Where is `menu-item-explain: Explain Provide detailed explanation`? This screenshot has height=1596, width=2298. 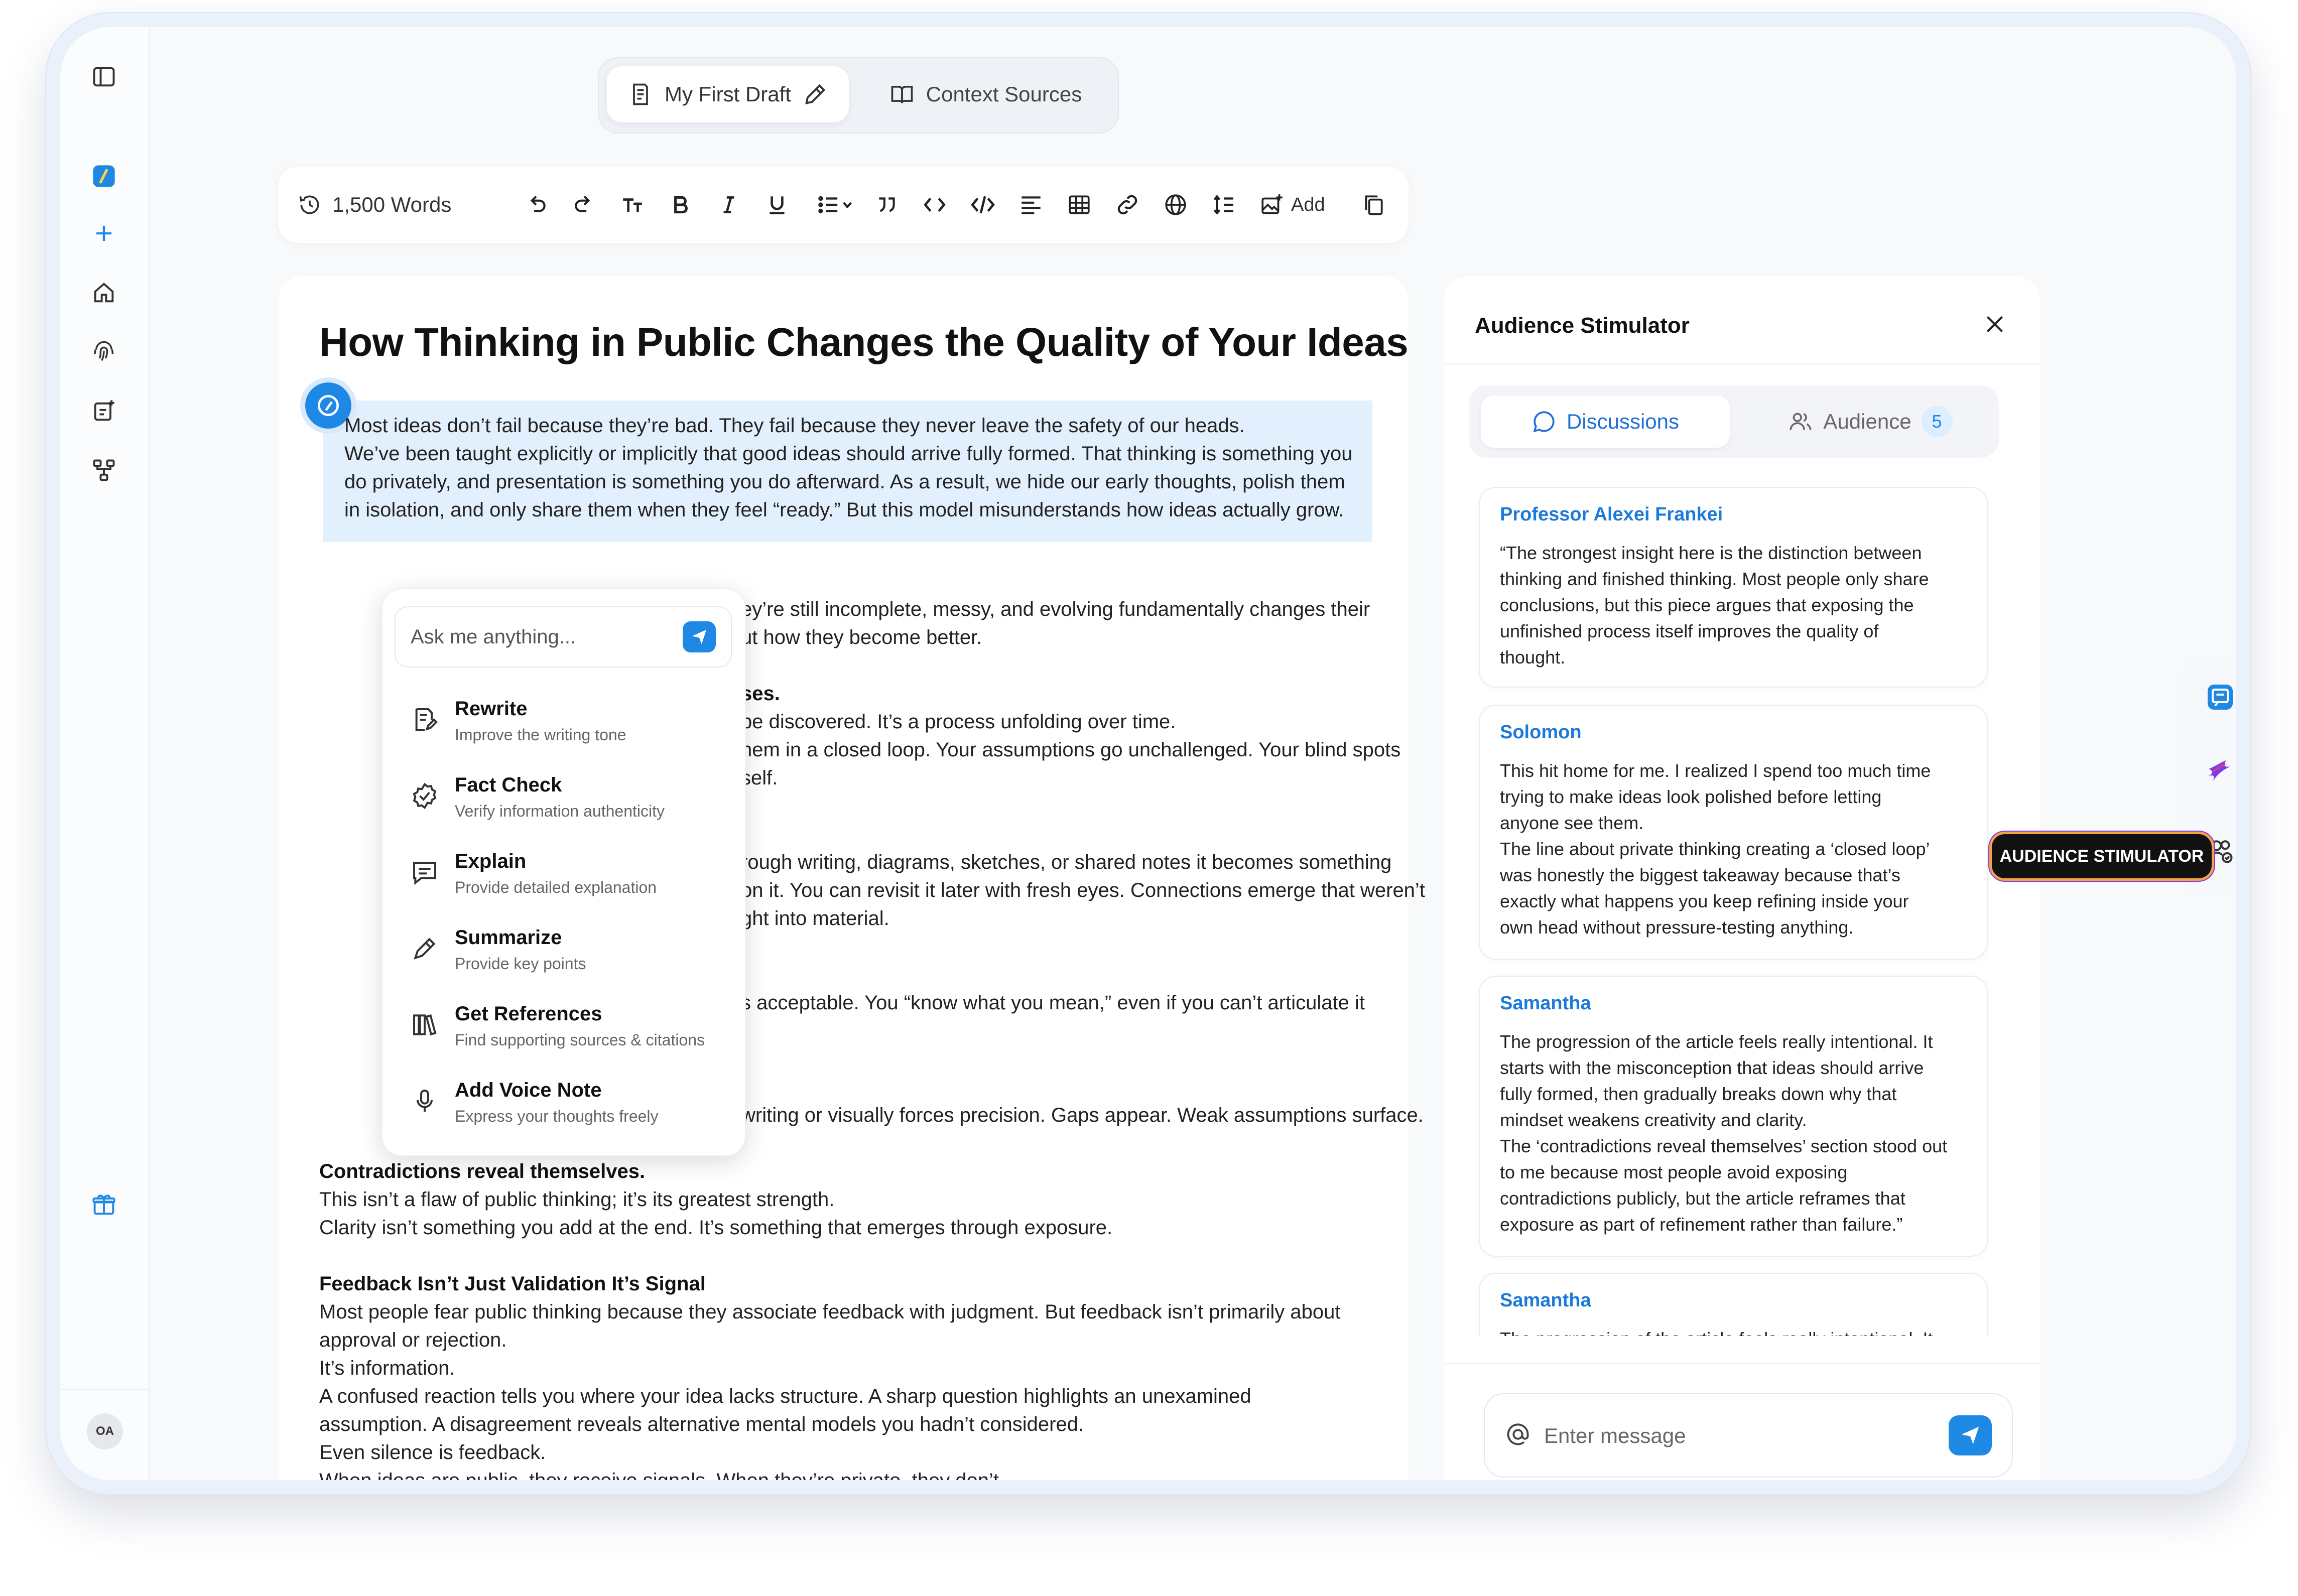 menu-item-explain: Explain Provide detailed explanation is located at coordinates (566, 877).